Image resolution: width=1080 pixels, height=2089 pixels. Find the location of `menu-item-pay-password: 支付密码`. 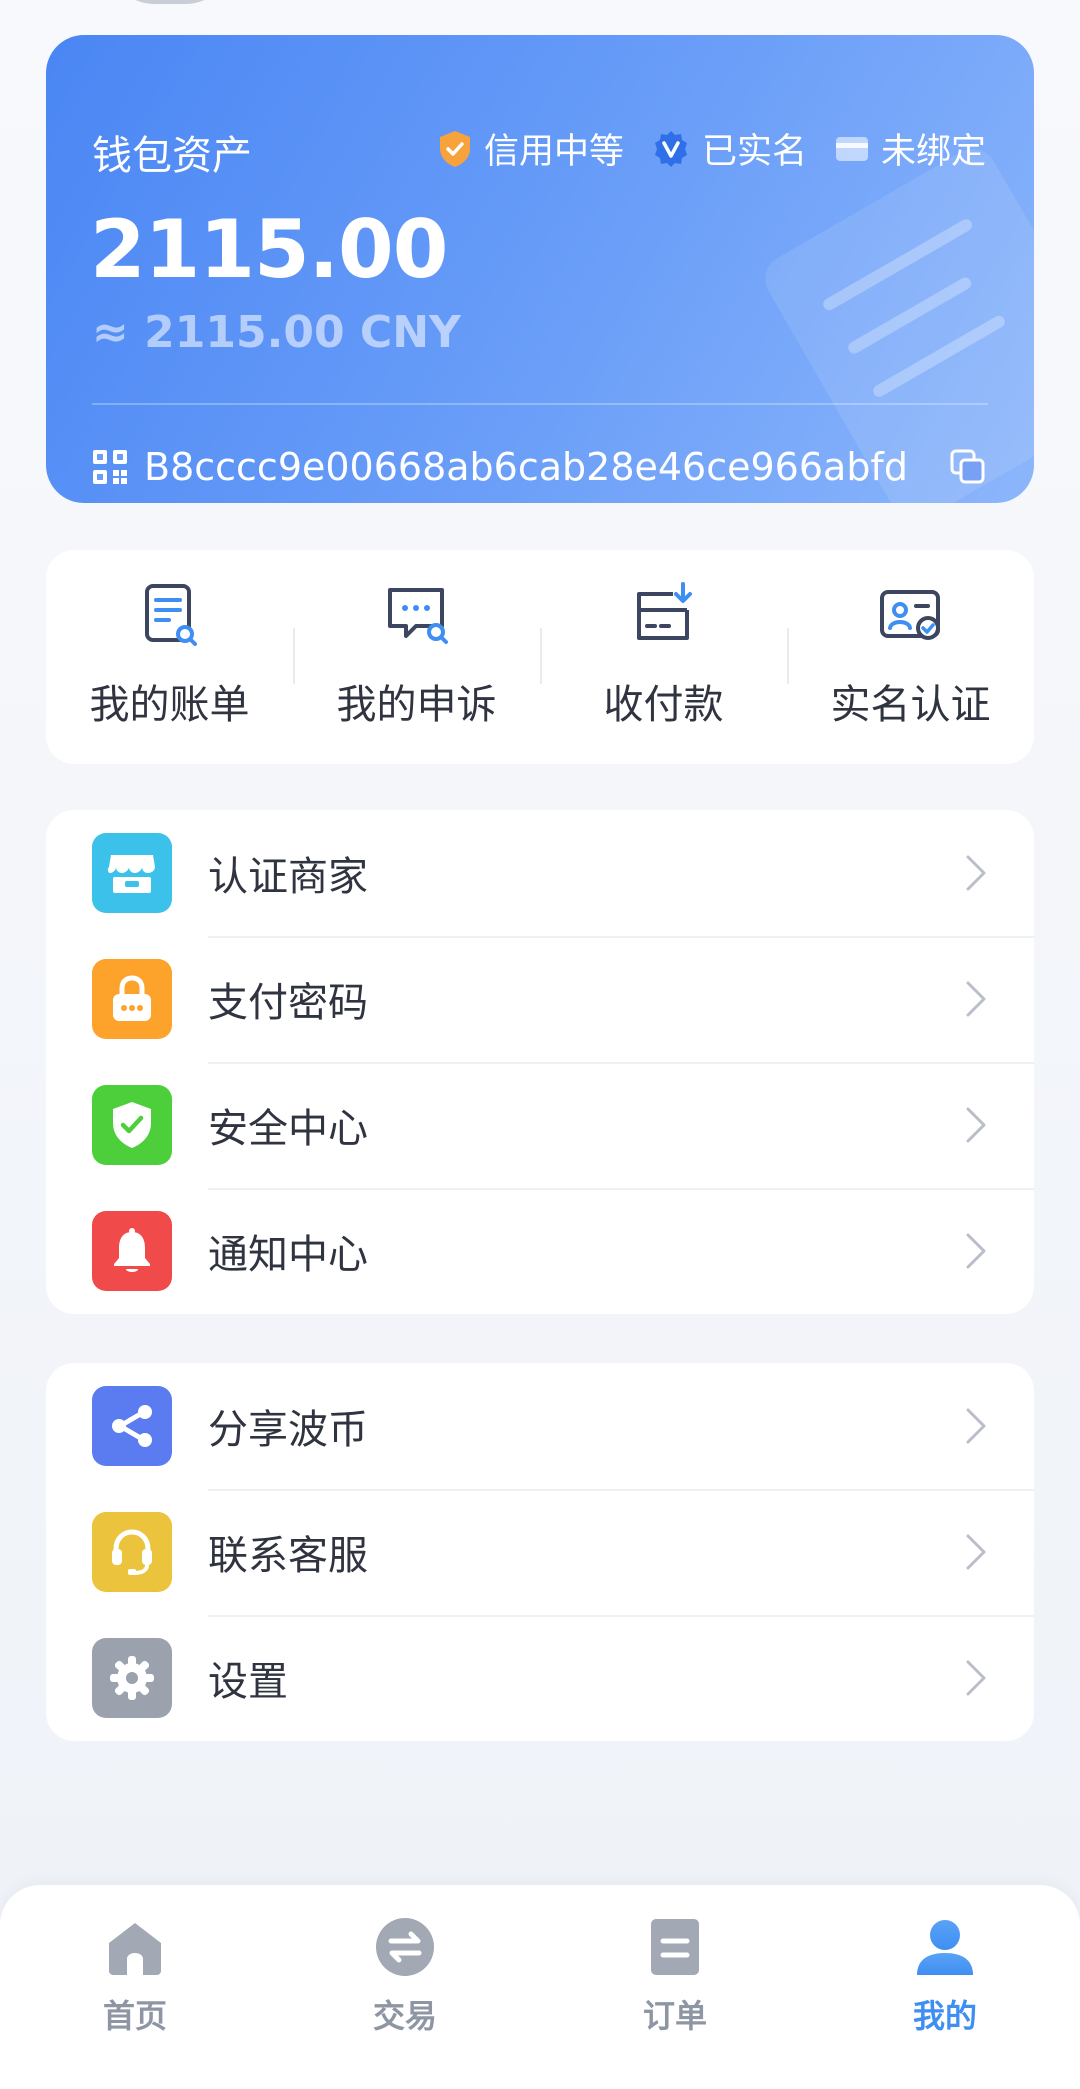

menu-item-pay-password: 支付密码 is located at coordinates (540, 999).